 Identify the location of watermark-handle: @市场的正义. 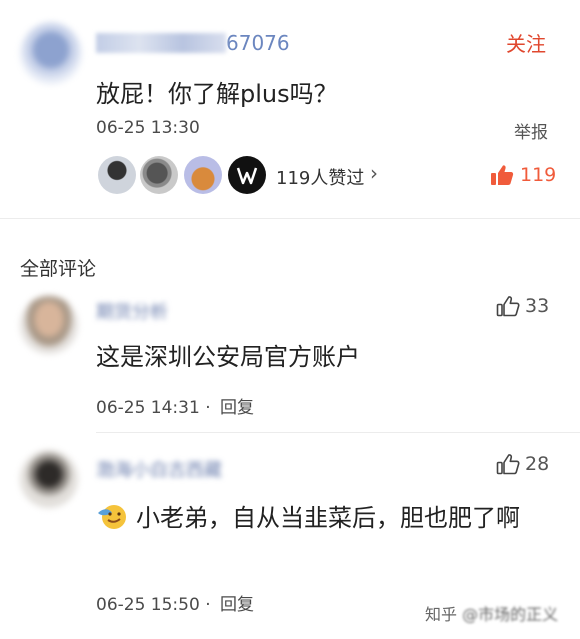
(510, 614).